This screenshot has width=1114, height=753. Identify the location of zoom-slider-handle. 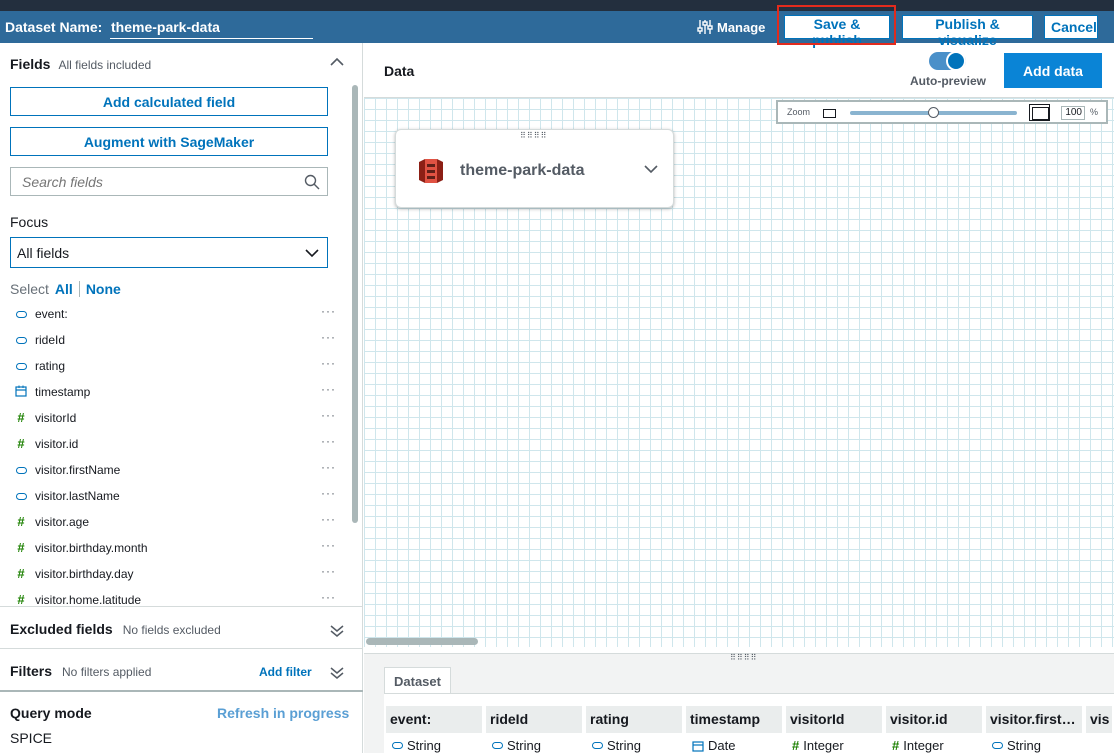
(933, 112).